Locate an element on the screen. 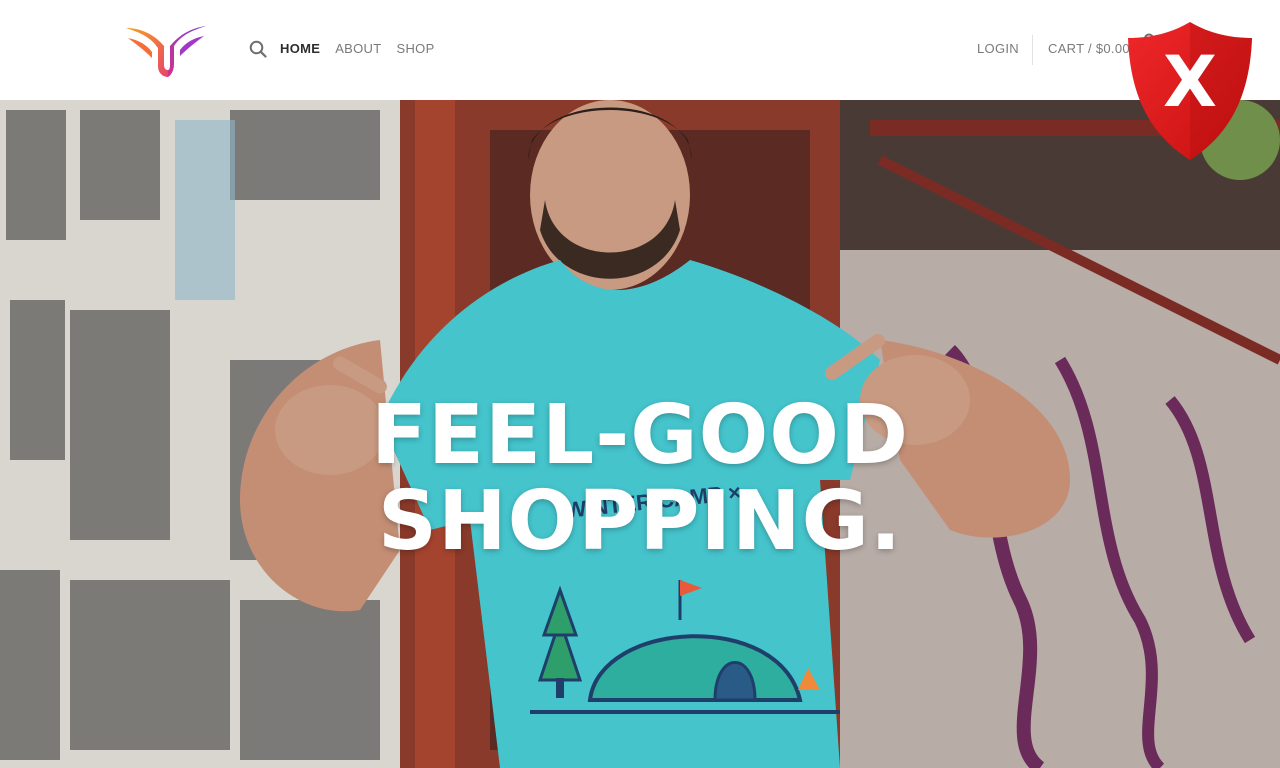  hero-title-line2: SHOPPING. is located at coordinates (640, 521).